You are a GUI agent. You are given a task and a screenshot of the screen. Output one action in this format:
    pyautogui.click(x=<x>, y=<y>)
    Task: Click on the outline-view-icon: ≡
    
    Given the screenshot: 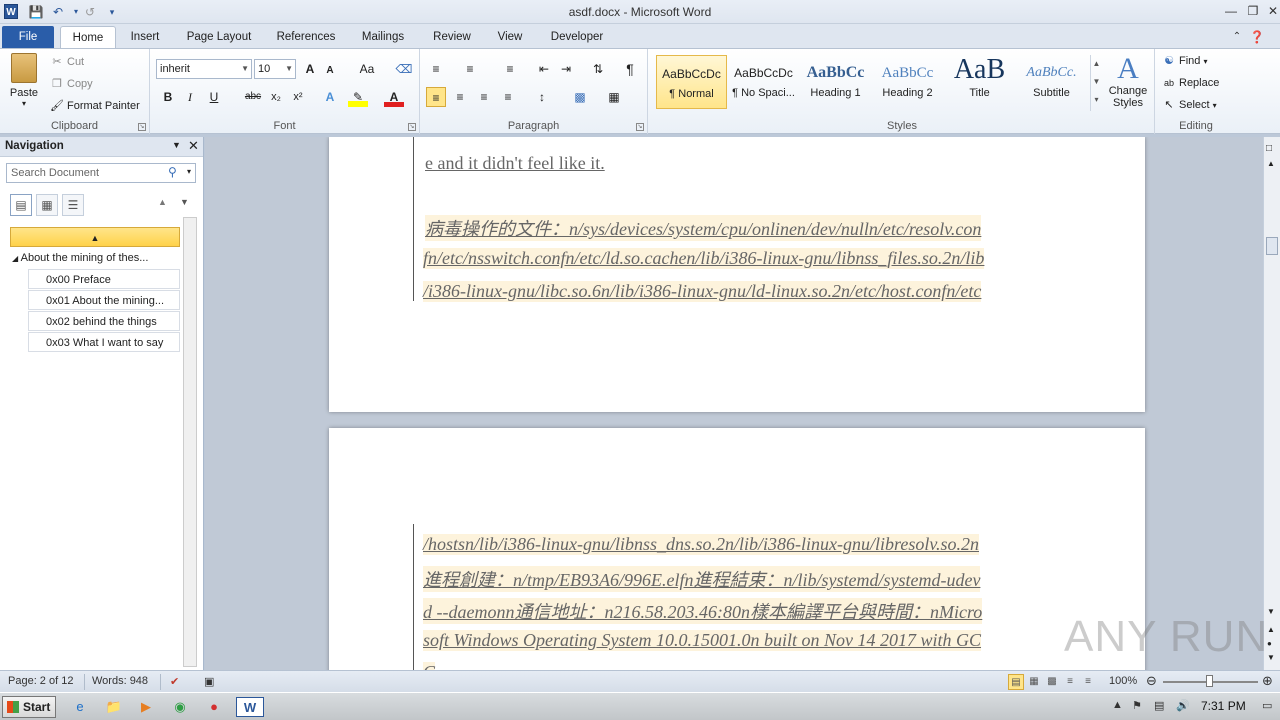 What is the action you would take?
    pyautogui.click(x=1070, y=682)
    